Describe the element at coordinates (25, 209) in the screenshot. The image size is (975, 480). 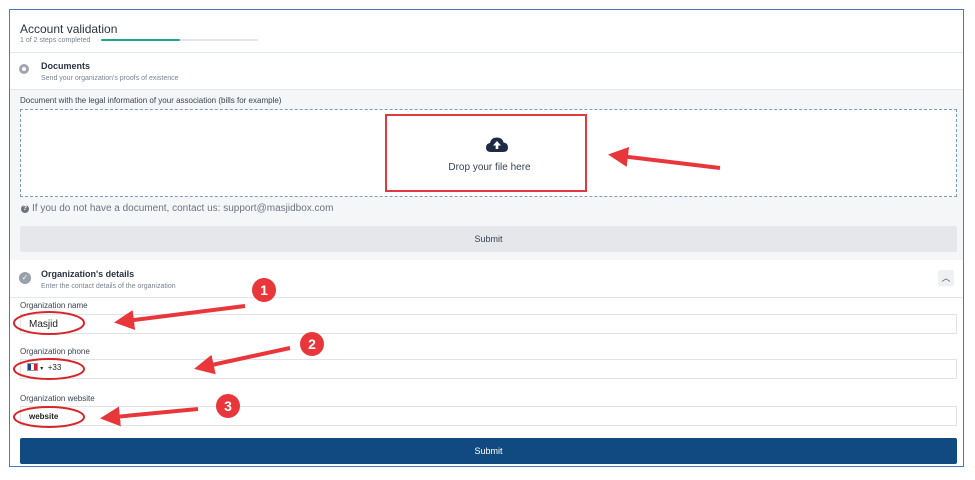
I see `question-circle-icon: ?` at that location.